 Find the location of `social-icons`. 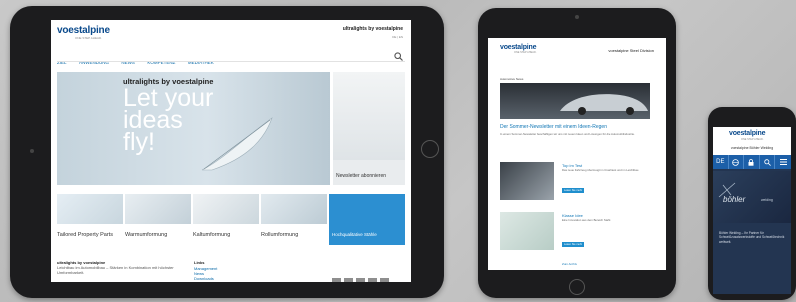

social-icons is located at coordinates (362, 278).